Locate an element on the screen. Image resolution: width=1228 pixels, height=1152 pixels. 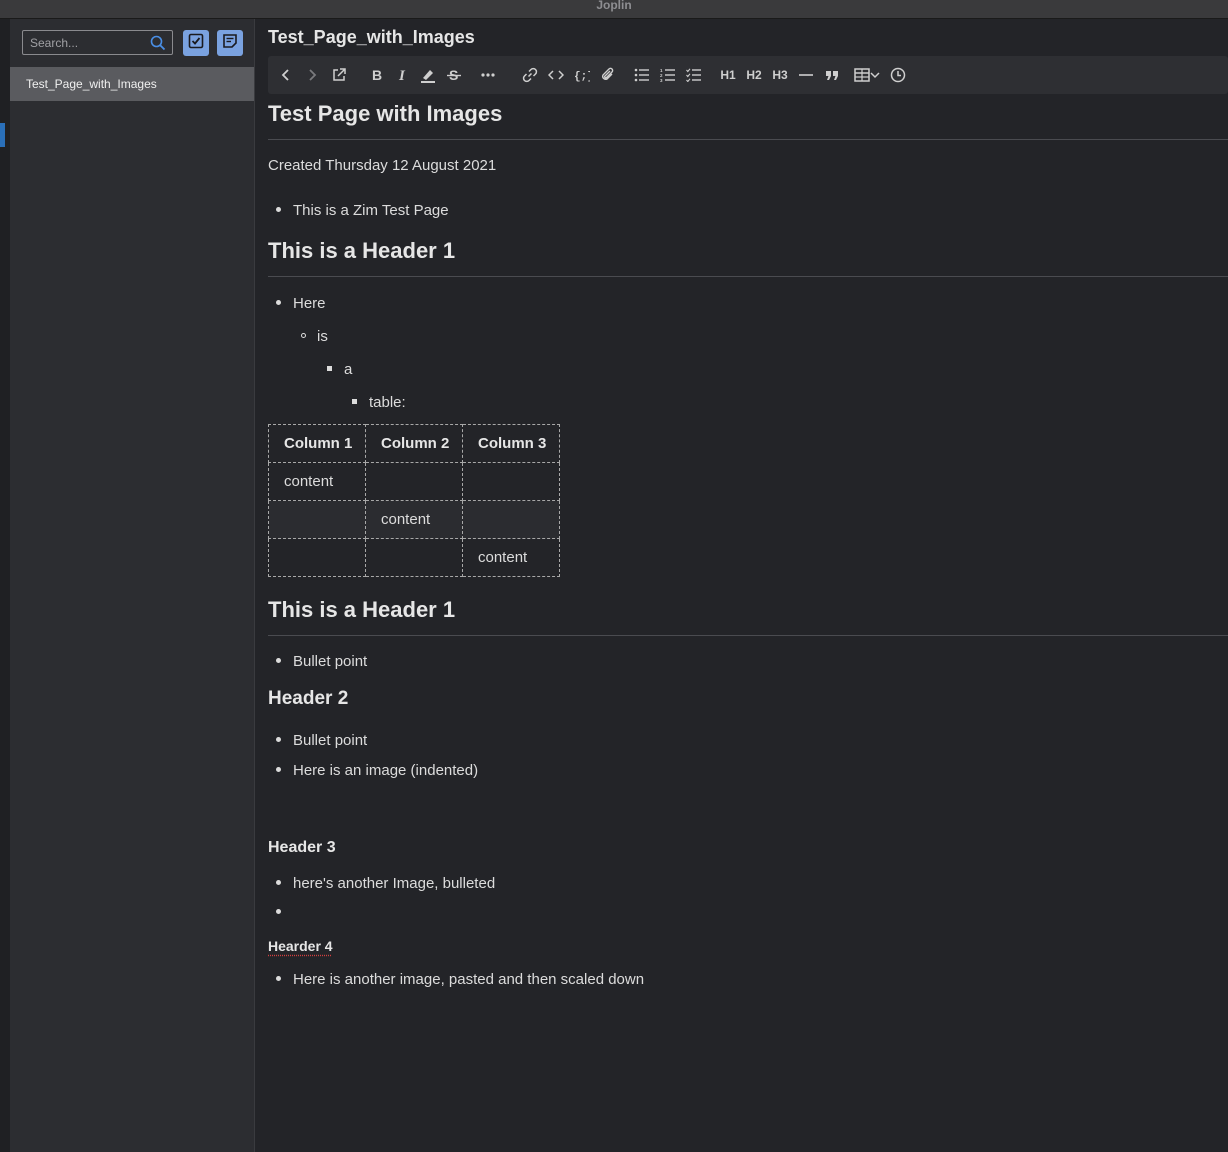
header-4: Hearder 4 is located at coordinates (300, 946).